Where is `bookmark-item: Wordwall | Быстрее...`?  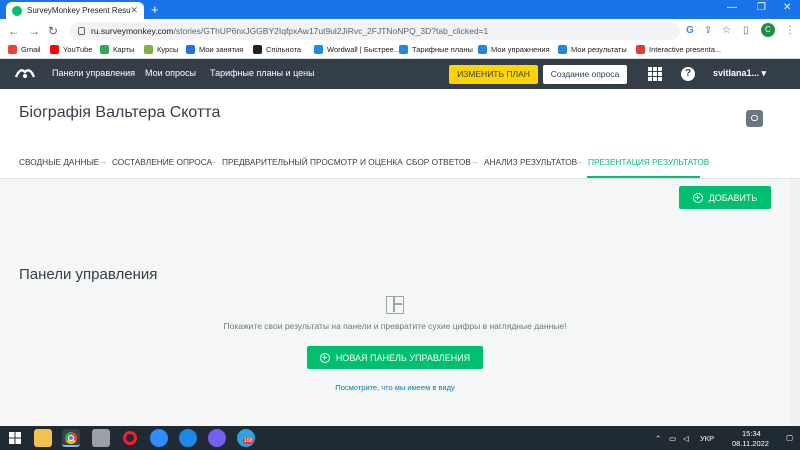 bookmark-item: Wordwall | Быстрее... is located at coordinates (357, 49).